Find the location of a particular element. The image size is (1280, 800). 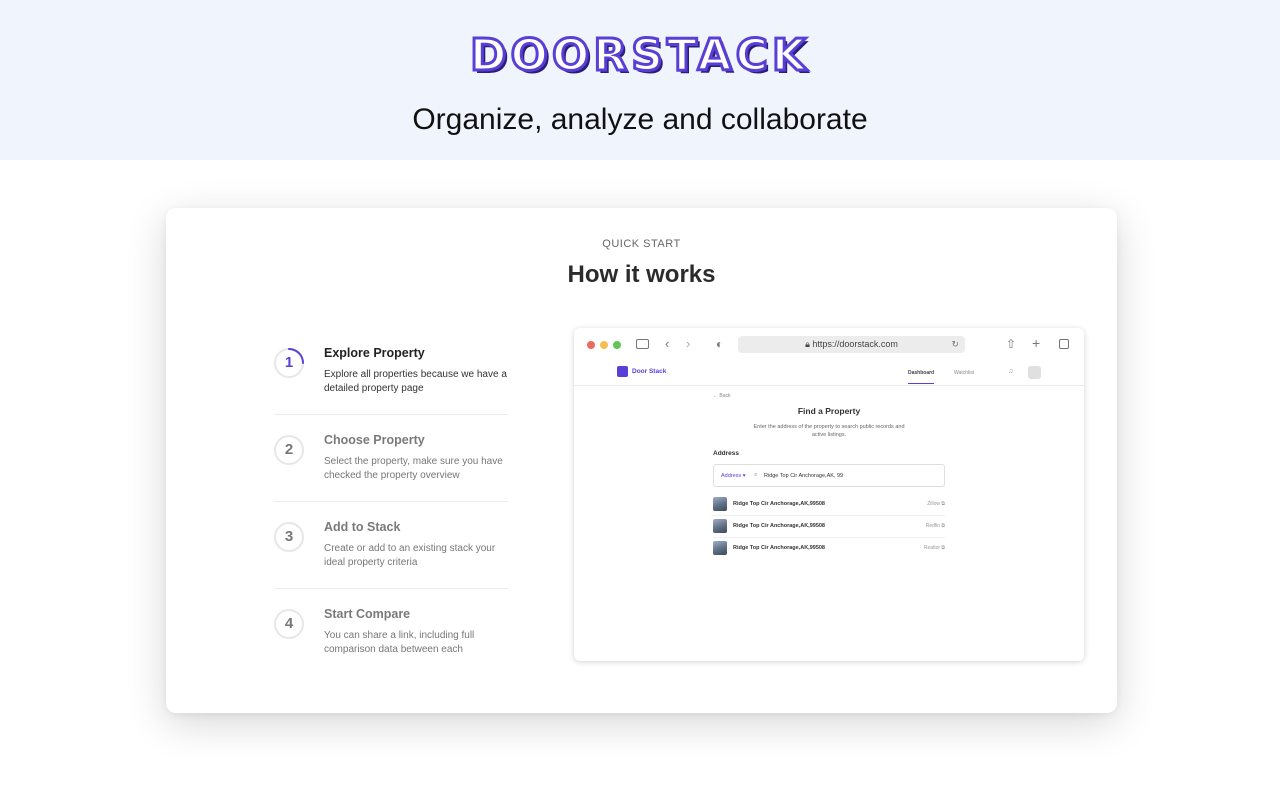

step-number-2: 2 is located at coordinates (289, 450).